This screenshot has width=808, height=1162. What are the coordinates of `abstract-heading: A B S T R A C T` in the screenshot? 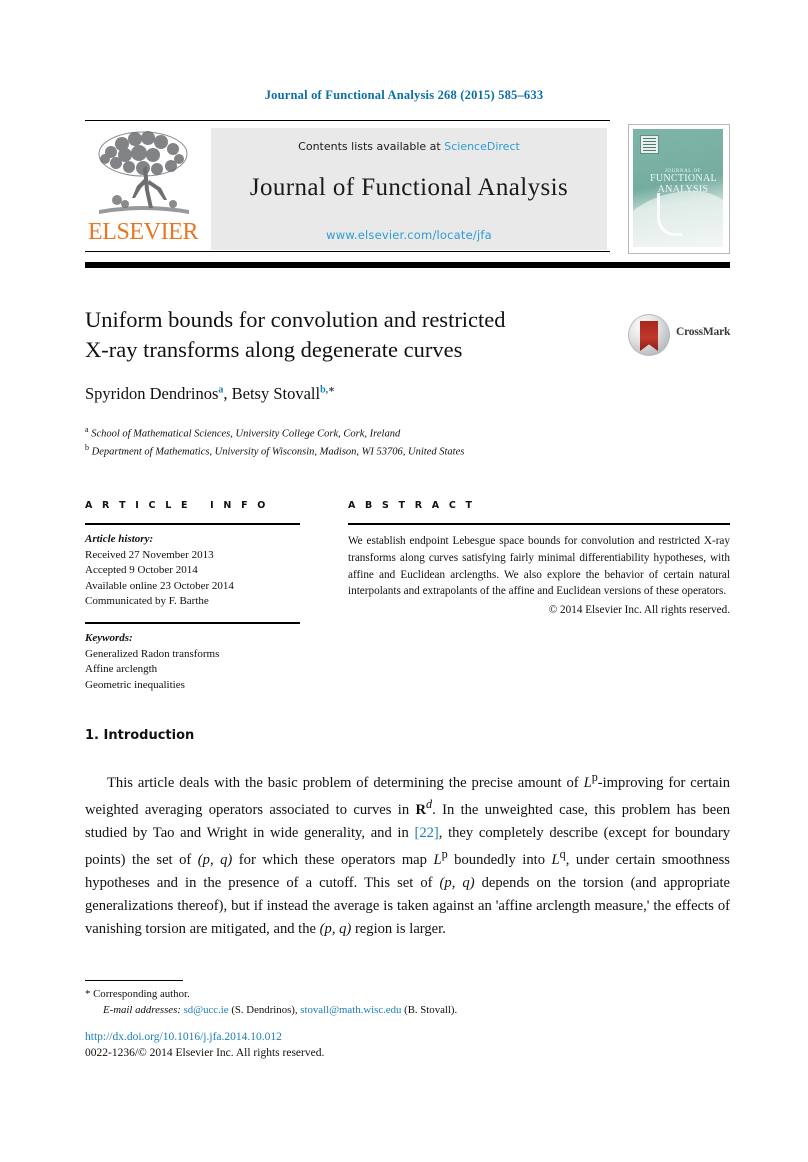 It's located at (412, 505).